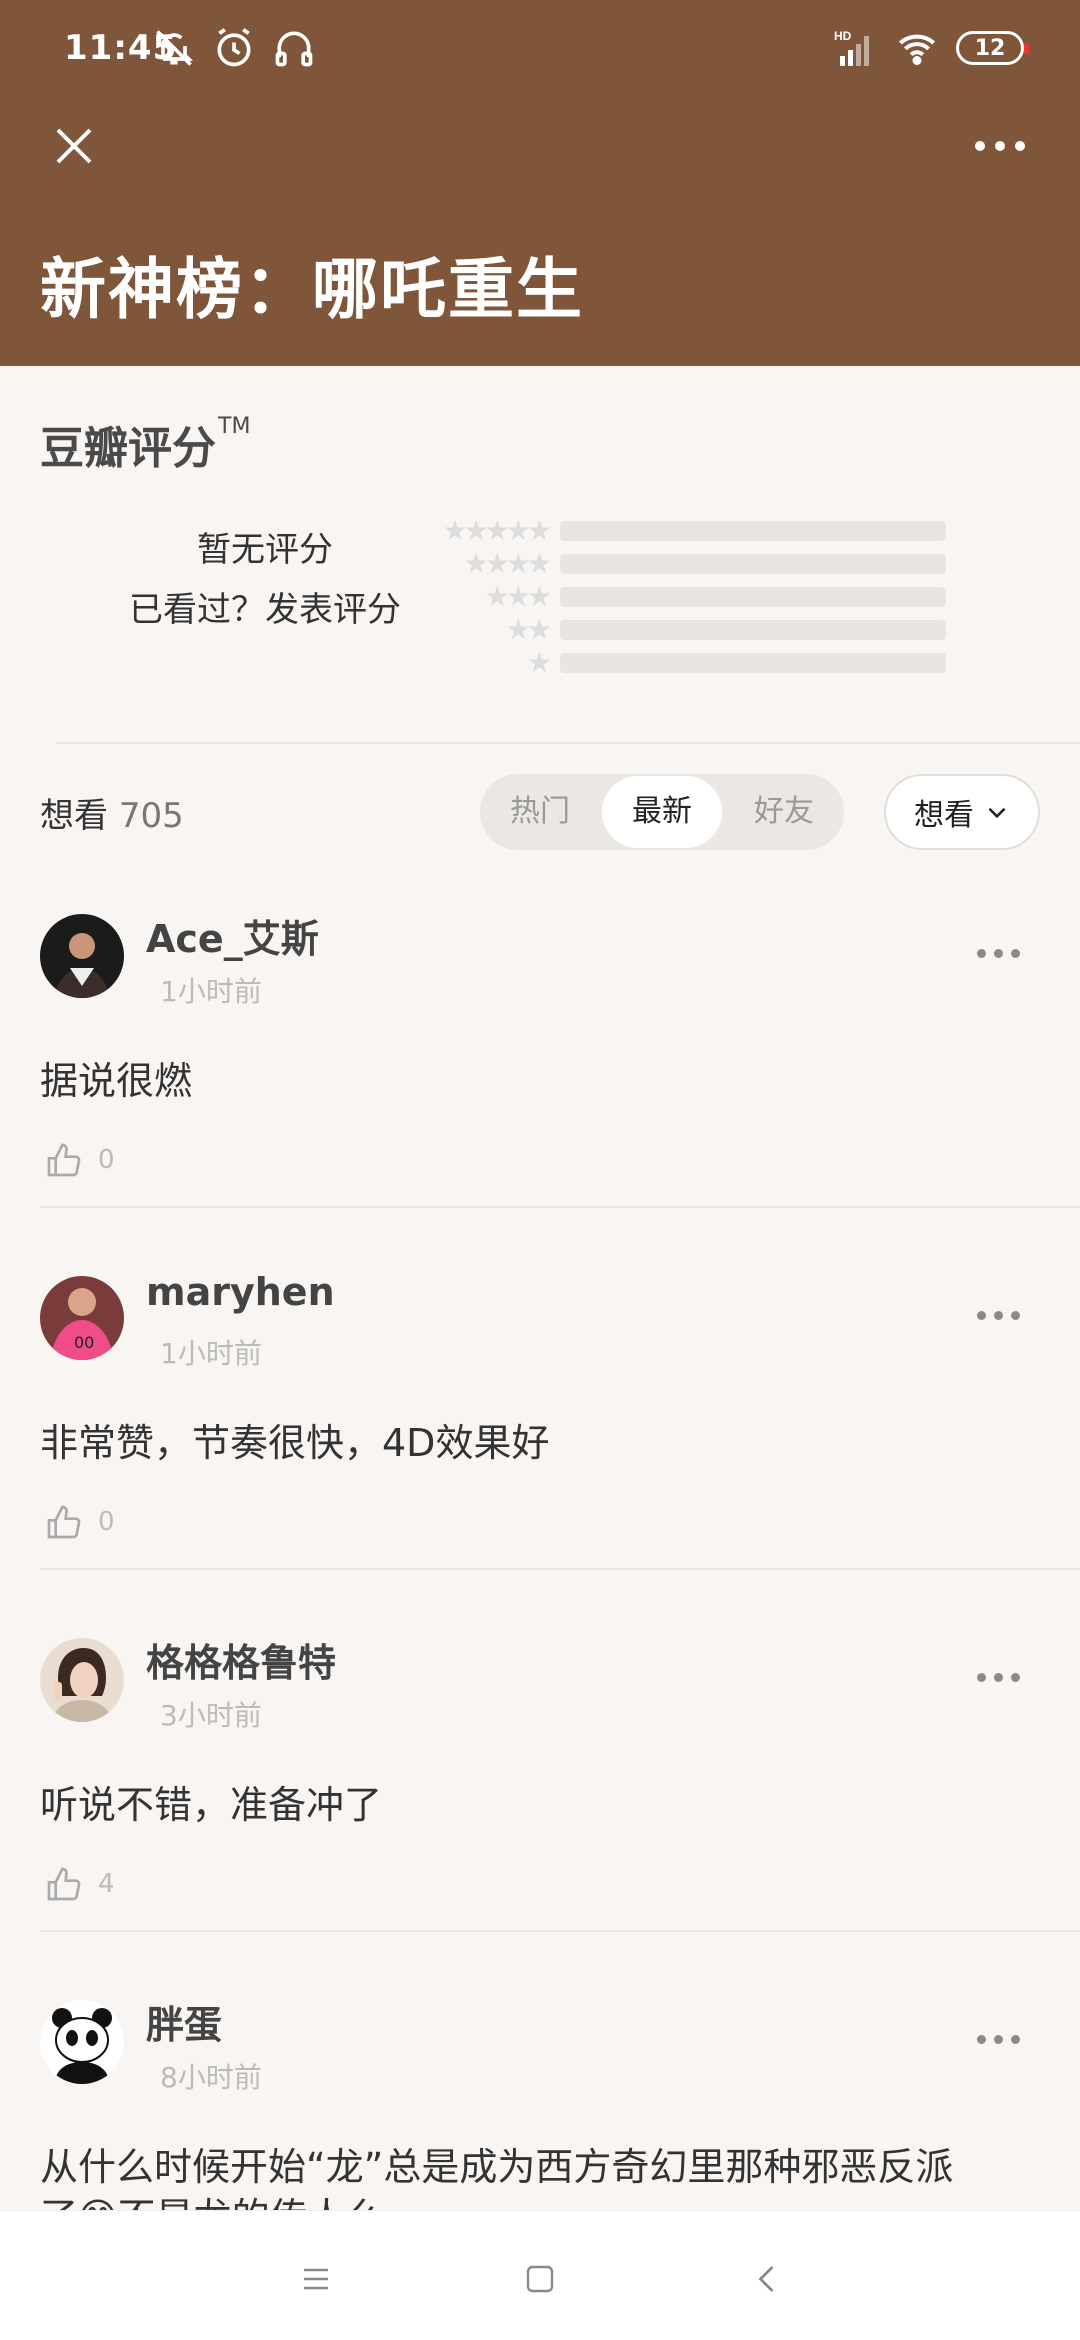 Image resolution: width=1080 pixels, height=2340 pixels. I want to click on rating-row-4: ★★★★, so click(680, 563).